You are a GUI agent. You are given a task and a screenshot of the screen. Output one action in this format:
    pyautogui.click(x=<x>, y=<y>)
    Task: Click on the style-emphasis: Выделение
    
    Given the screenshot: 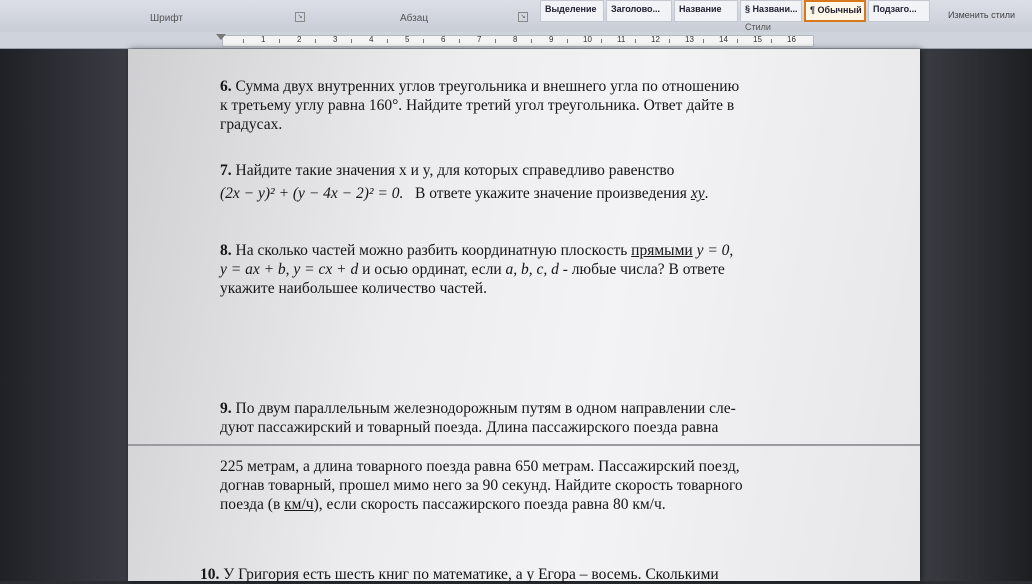 What is the action you would take?
    pyautogui.click(x=572, y=11)
    